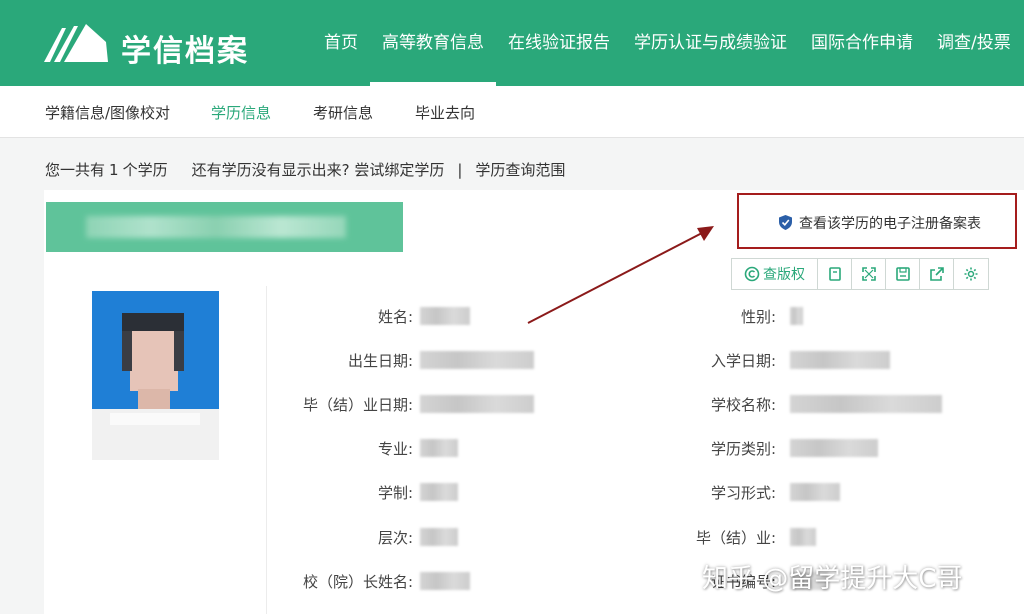  What do you see at coordinates (743, 493) in the screenshot?
I see `label-study-form: 学习形式:` at bounding box center [743, 493].